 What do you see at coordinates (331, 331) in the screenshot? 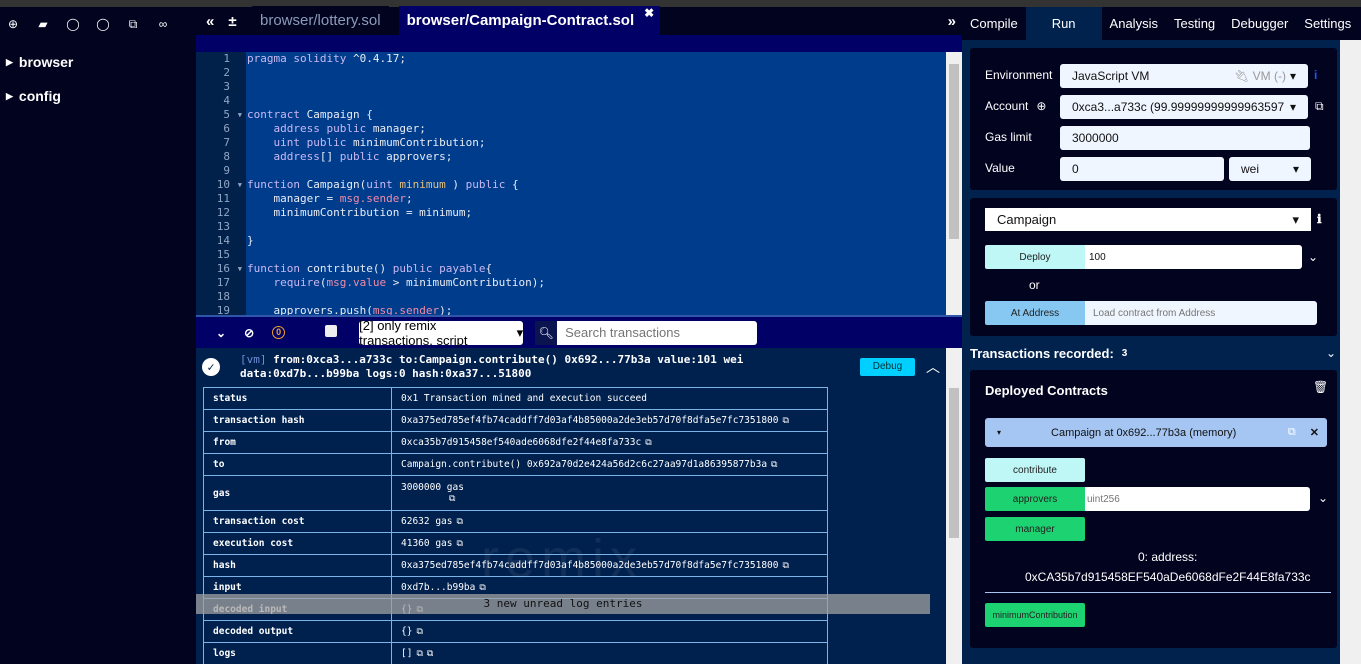
I see `listen-network-checkbox` at bounding box center [331, 331].